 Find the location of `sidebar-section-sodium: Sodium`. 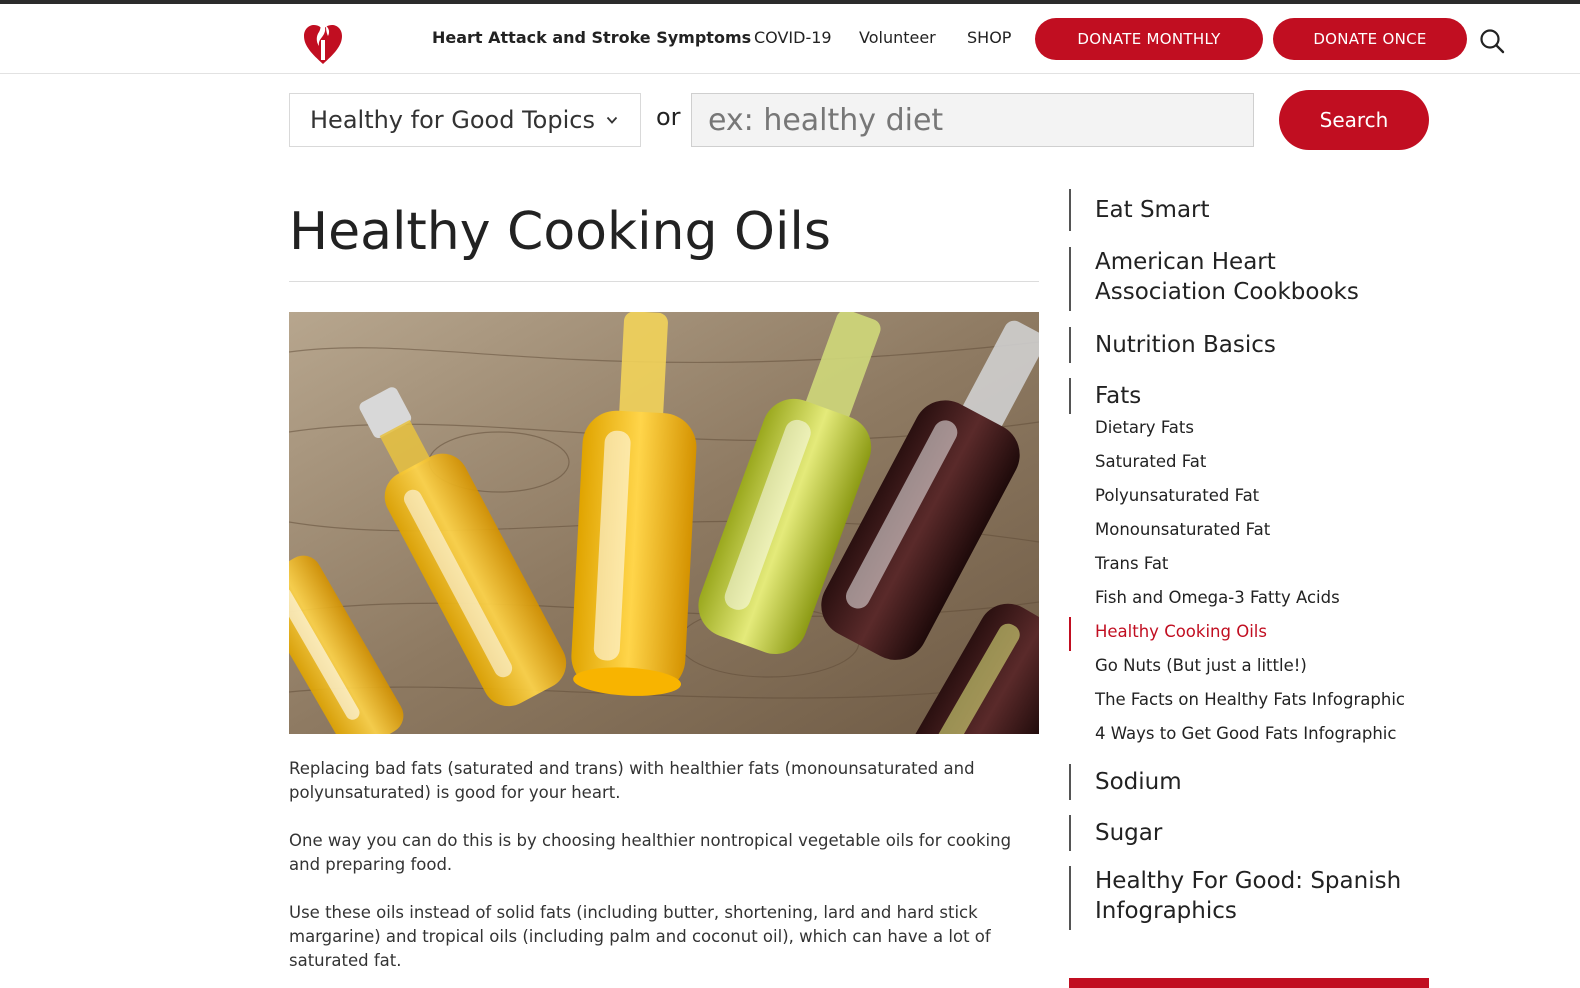

sidebar-section-sodium: Sodium is located at coordinates (1125, 782).